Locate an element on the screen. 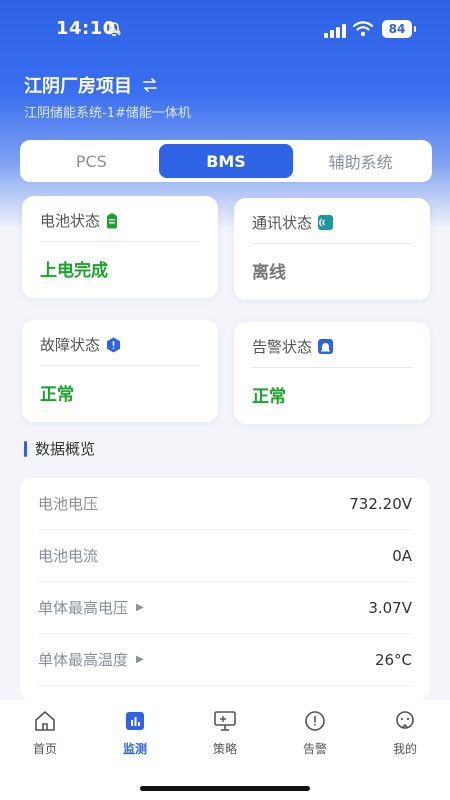  nav-strategy-label: 策略 is located at coordinates (224, 749).